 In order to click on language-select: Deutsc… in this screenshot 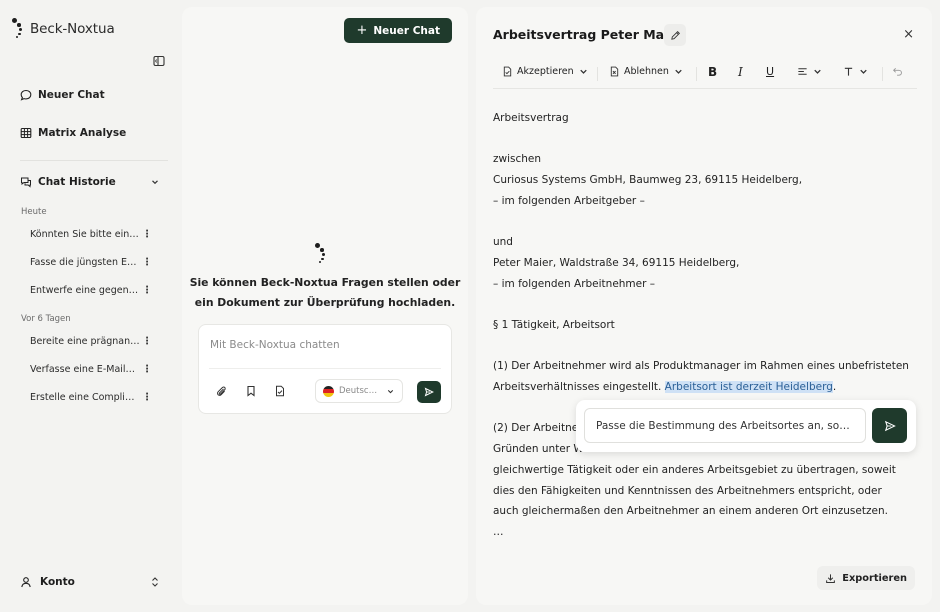, I will do `click(359, 391)`.